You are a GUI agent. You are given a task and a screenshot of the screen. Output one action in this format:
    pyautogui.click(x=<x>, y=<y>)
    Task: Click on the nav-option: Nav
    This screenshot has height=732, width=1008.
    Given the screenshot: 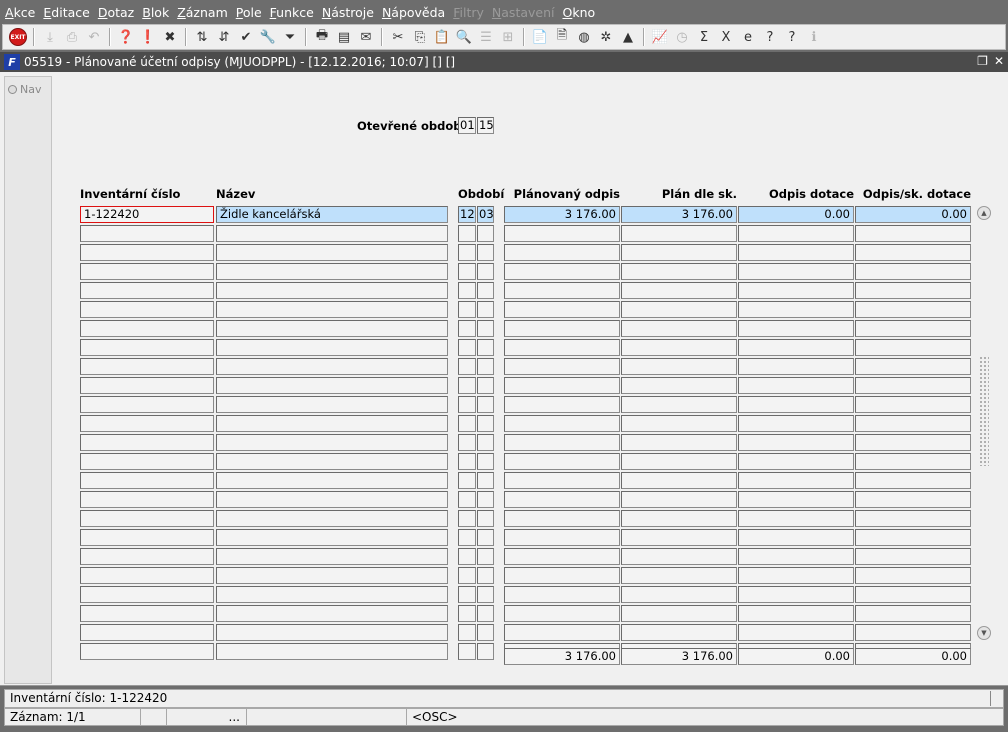 What is the action you would take?
    pyautogui.click(x=24, y=89)
    